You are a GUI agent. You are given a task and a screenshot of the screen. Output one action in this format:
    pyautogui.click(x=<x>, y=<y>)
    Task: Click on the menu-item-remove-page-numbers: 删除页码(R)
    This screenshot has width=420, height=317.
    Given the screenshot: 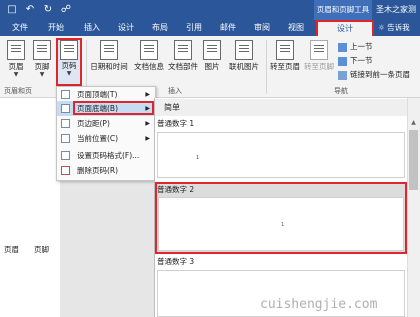 What is the action you would take?
    pyautogui.click(x=105, y=170)
    